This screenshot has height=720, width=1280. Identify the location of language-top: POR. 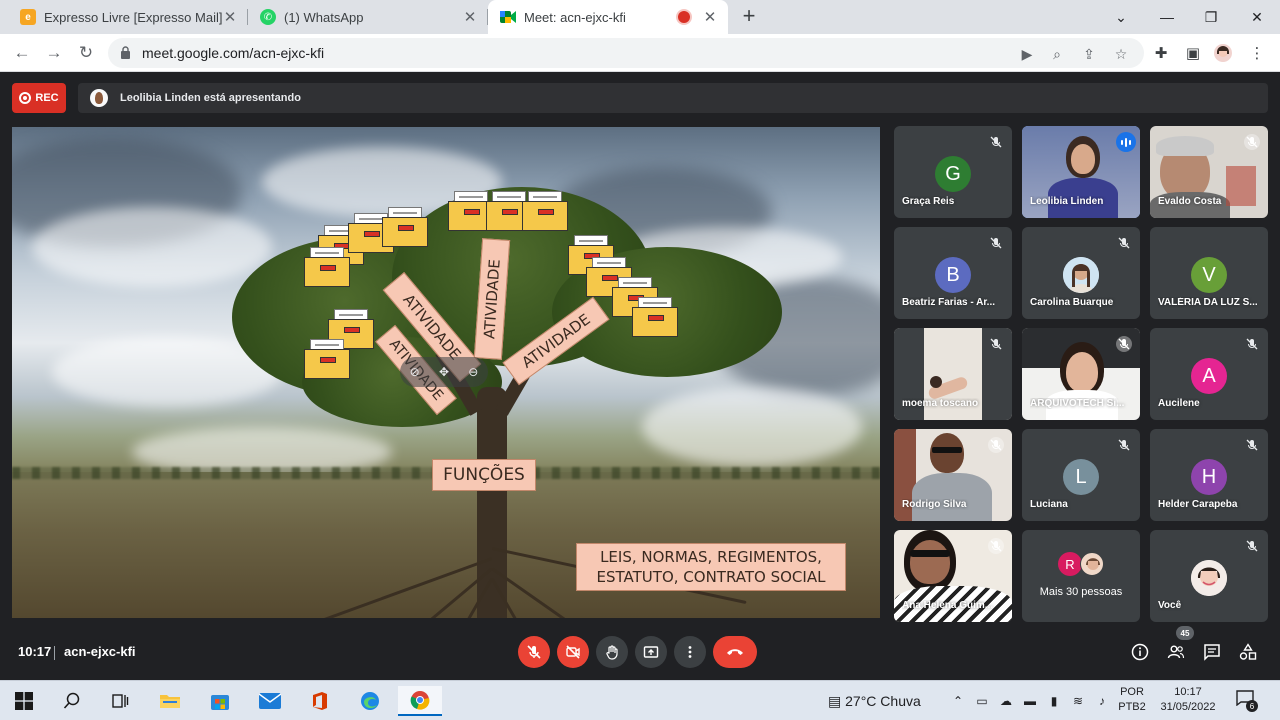
(1132, 692).